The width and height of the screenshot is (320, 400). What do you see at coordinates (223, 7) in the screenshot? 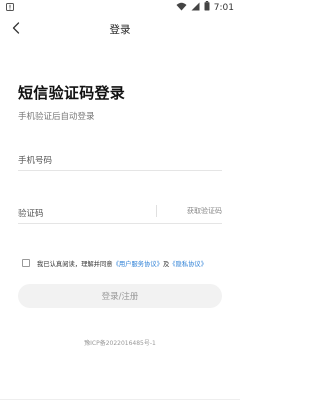
I see `status-time: 7:01` at bounding box center [223, 7].